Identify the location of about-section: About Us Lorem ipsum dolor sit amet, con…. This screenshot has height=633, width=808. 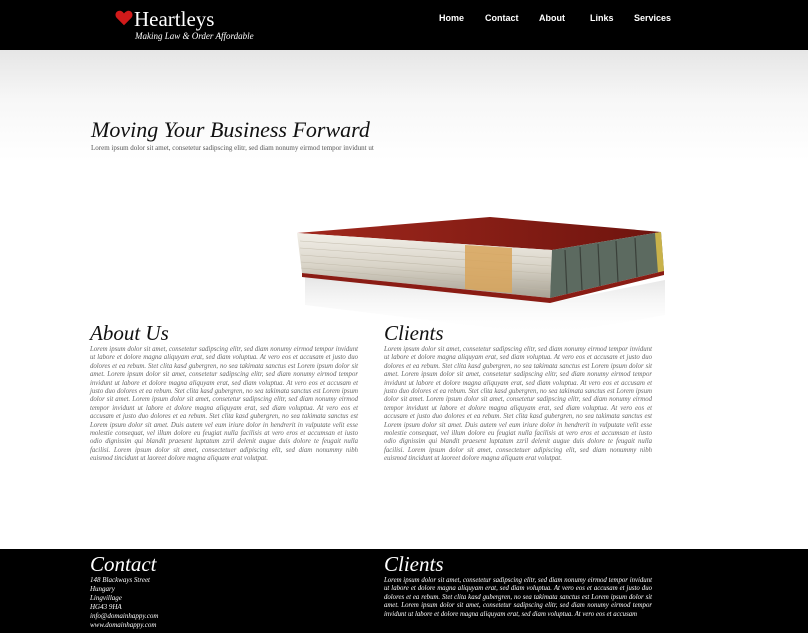
(224, 392).